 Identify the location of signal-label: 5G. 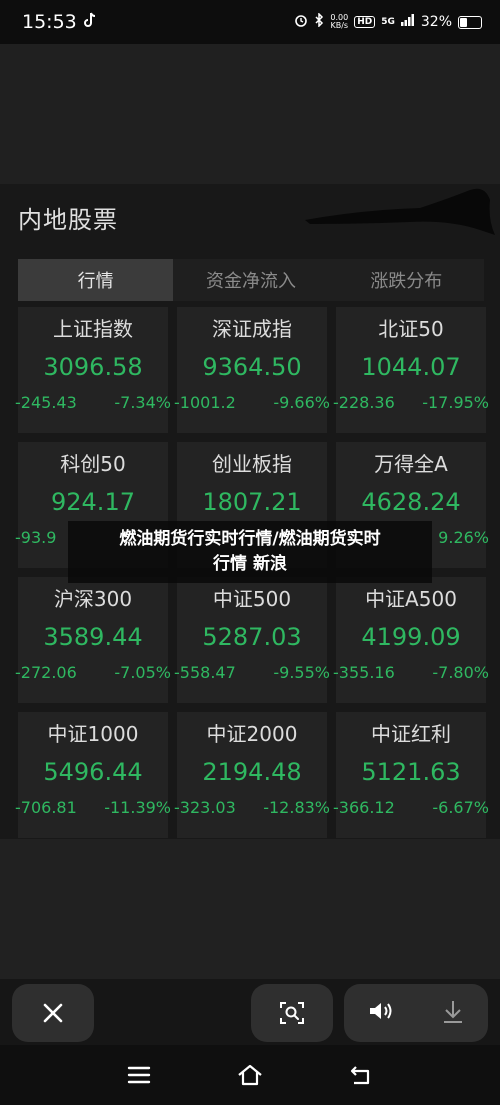
(388, 22).